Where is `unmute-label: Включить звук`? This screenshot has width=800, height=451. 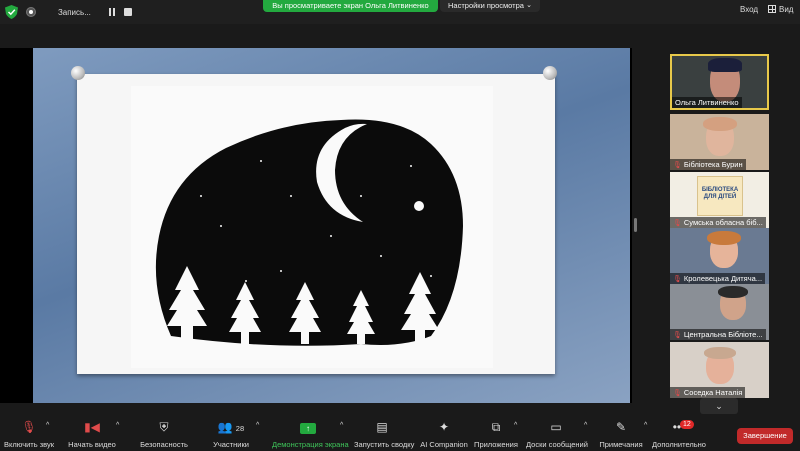 unmute-label: Включить звук is located at coordinates (29, 444).